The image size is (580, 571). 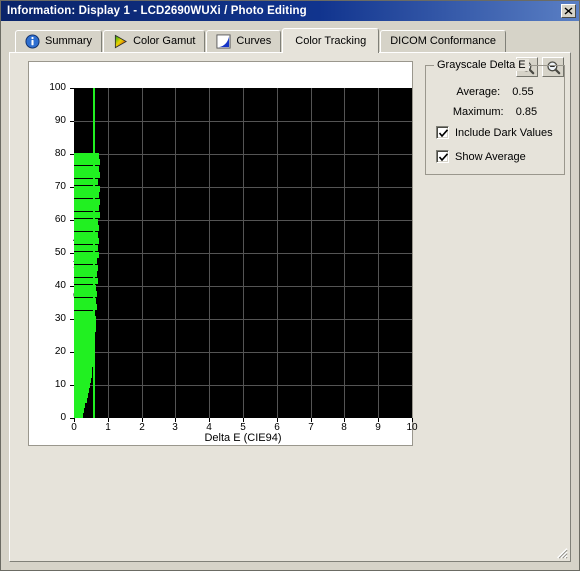 I want to click on y-tick-label: 40, so click(x=60, y=285).